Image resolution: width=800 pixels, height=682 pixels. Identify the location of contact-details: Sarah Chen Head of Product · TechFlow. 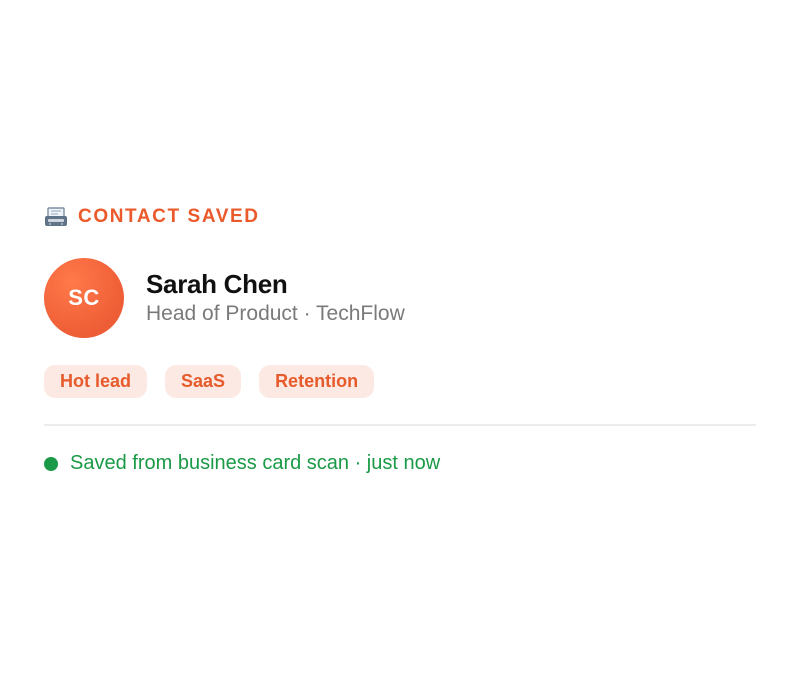
(275, 298).